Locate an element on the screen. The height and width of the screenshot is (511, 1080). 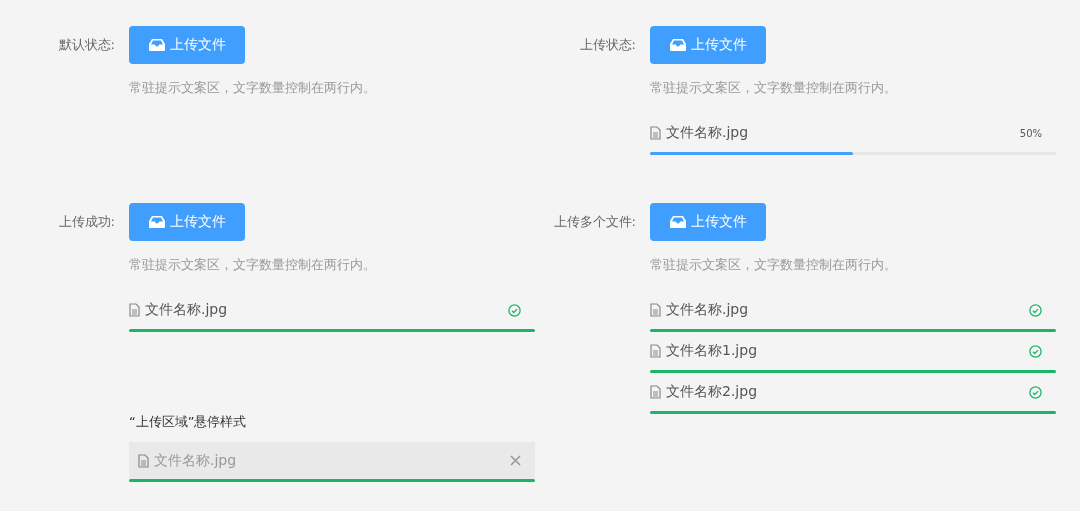
field-label: 默认状态: is located at coordinates (86, 45).